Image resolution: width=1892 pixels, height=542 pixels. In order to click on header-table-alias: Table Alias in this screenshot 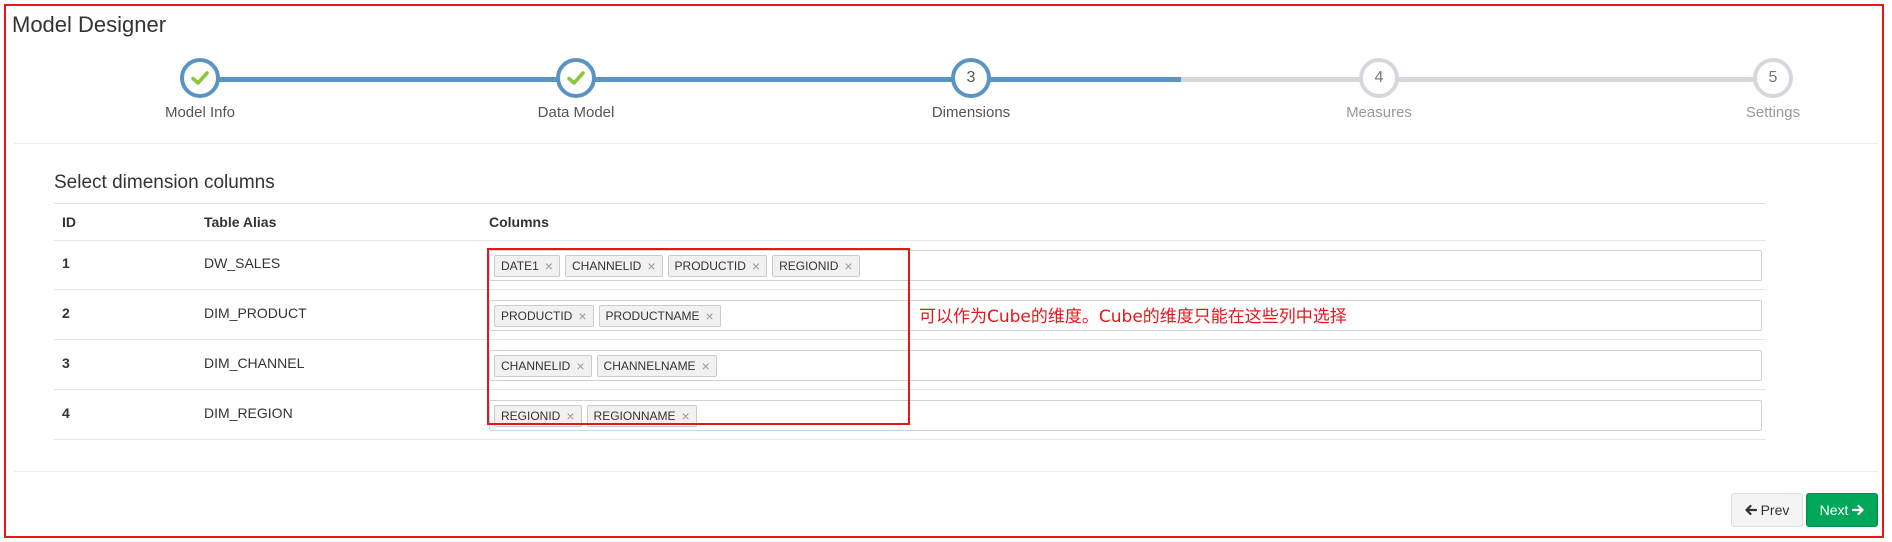, I will do `click(240, 222)`.